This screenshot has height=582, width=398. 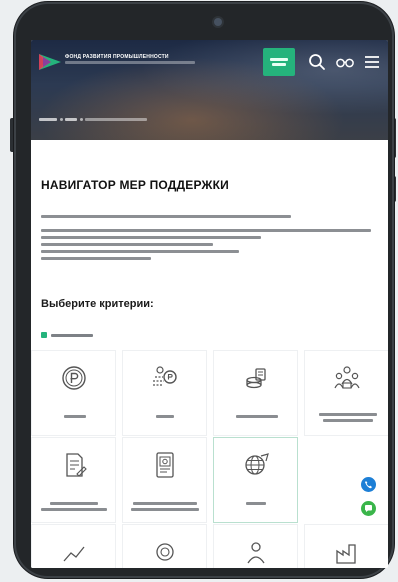 I want to click on breadcrumb-current, so click(x=116, y=119).